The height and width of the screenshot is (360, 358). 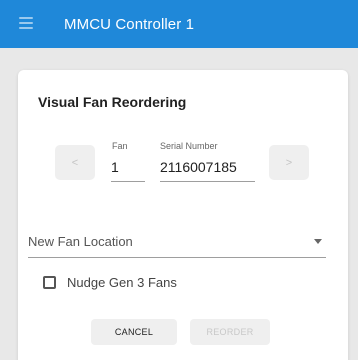 What do you see at coordinates (129, 24) in the screenshot?
I see `app-title: MMCU Controller 1` at bounding box center [129, 24].